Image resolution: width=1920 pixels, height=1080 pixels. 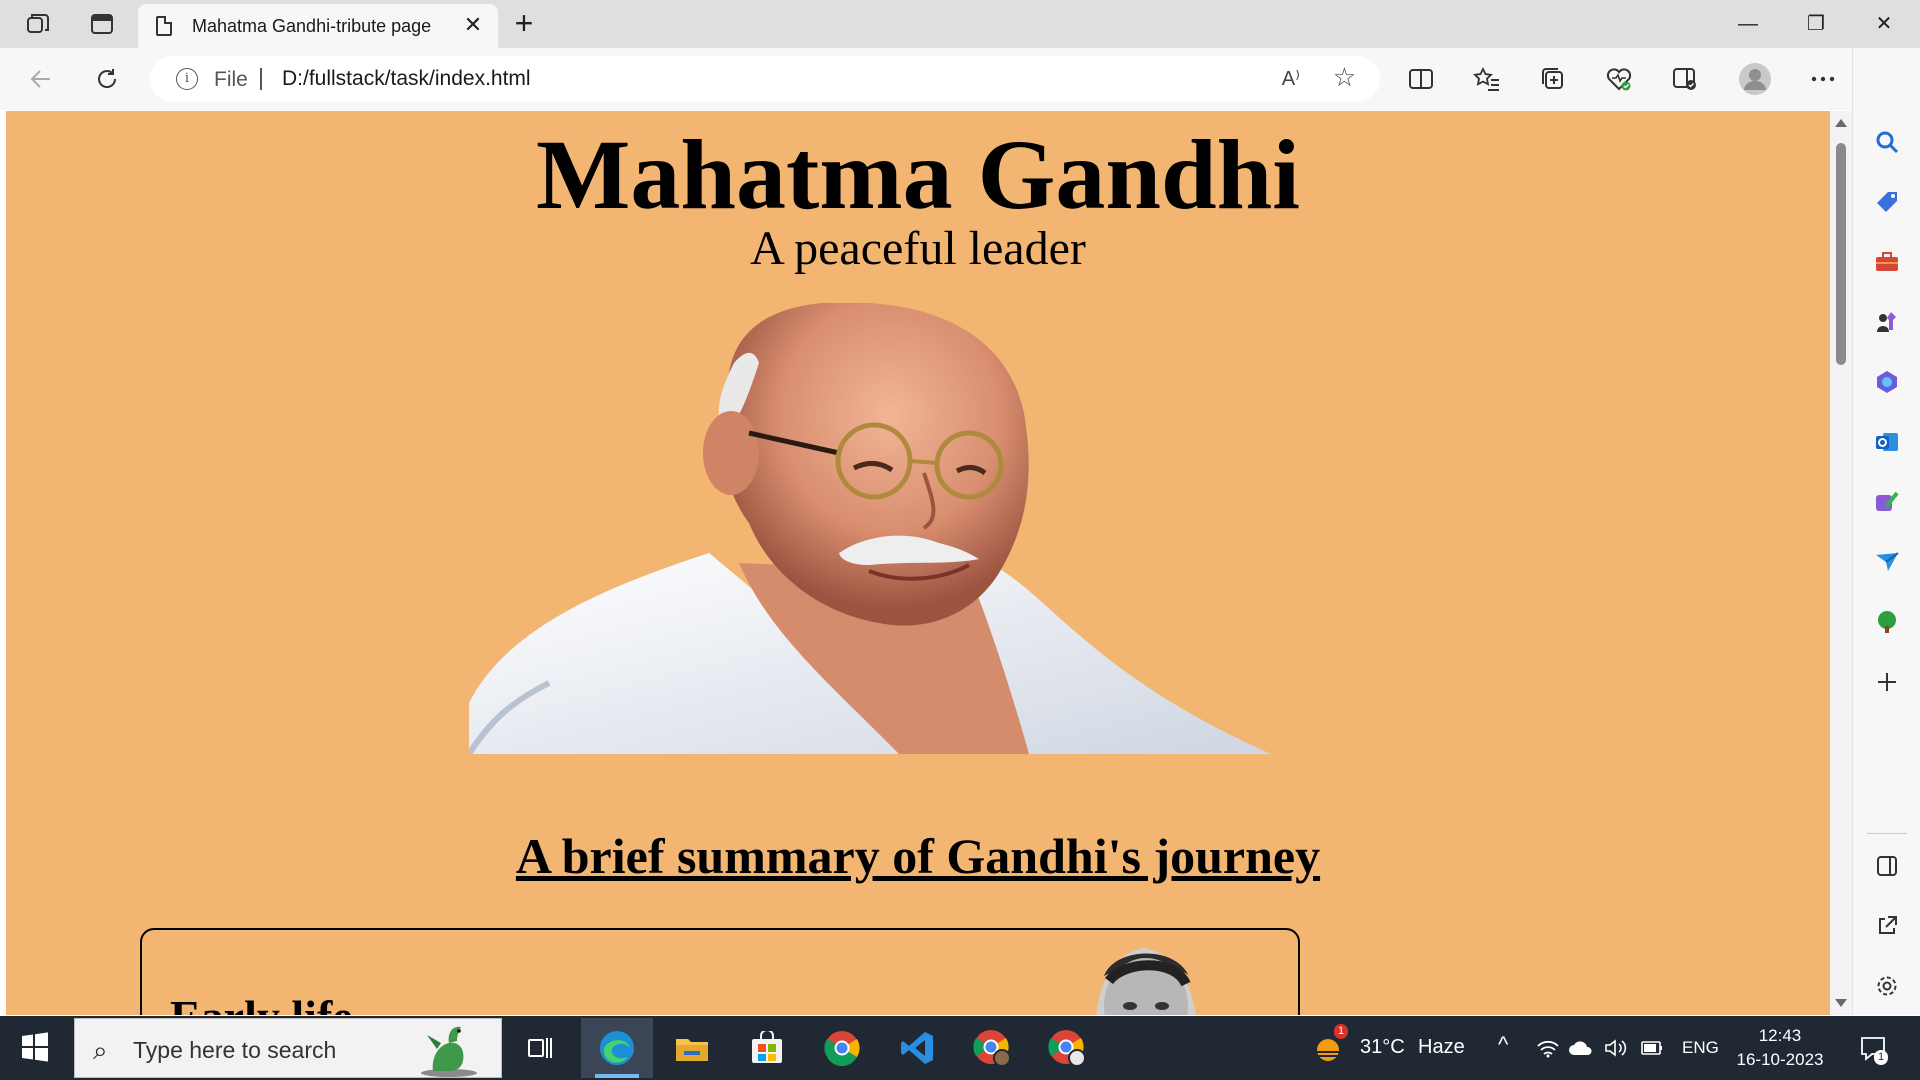 What do you see at coordinates (1441, 1047) in the screenshot?
I see `weather-condition: Haze` at bounding box center [1441, 1047].